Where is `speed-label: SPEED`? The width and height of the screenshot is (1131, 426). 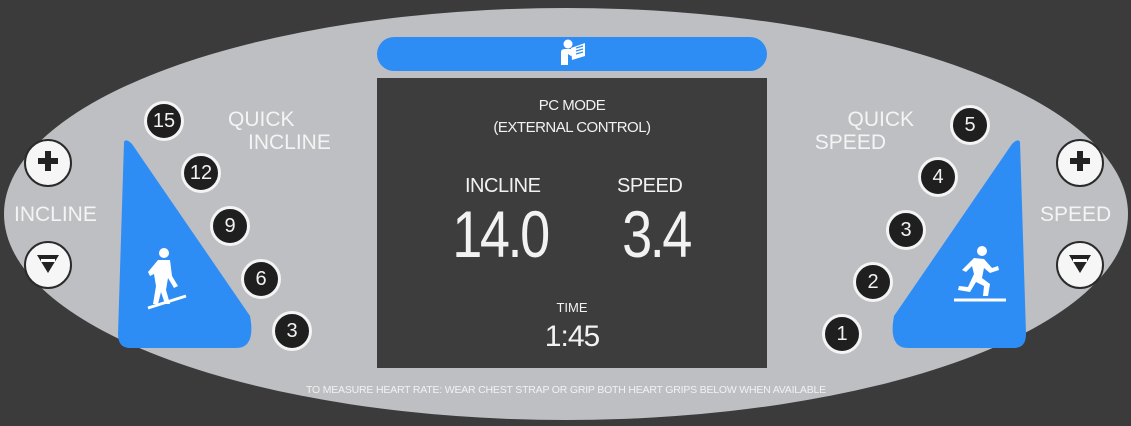 speed-label: SPEED is located at coordinates (650, 186).